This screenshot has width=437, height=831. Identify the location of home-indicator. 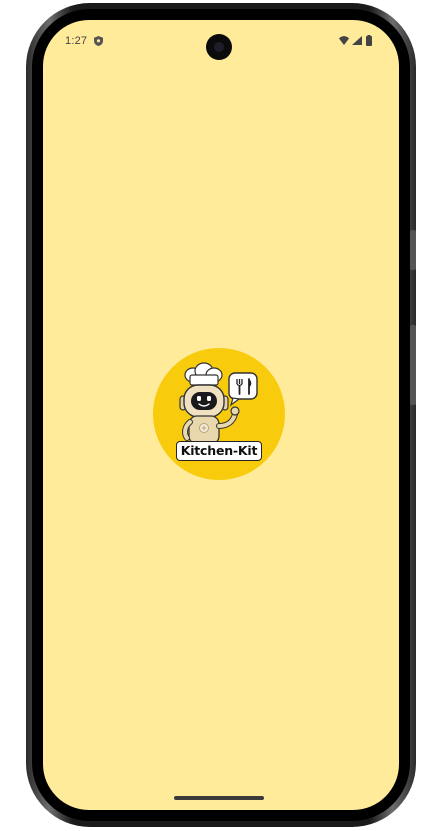
(219, 798).